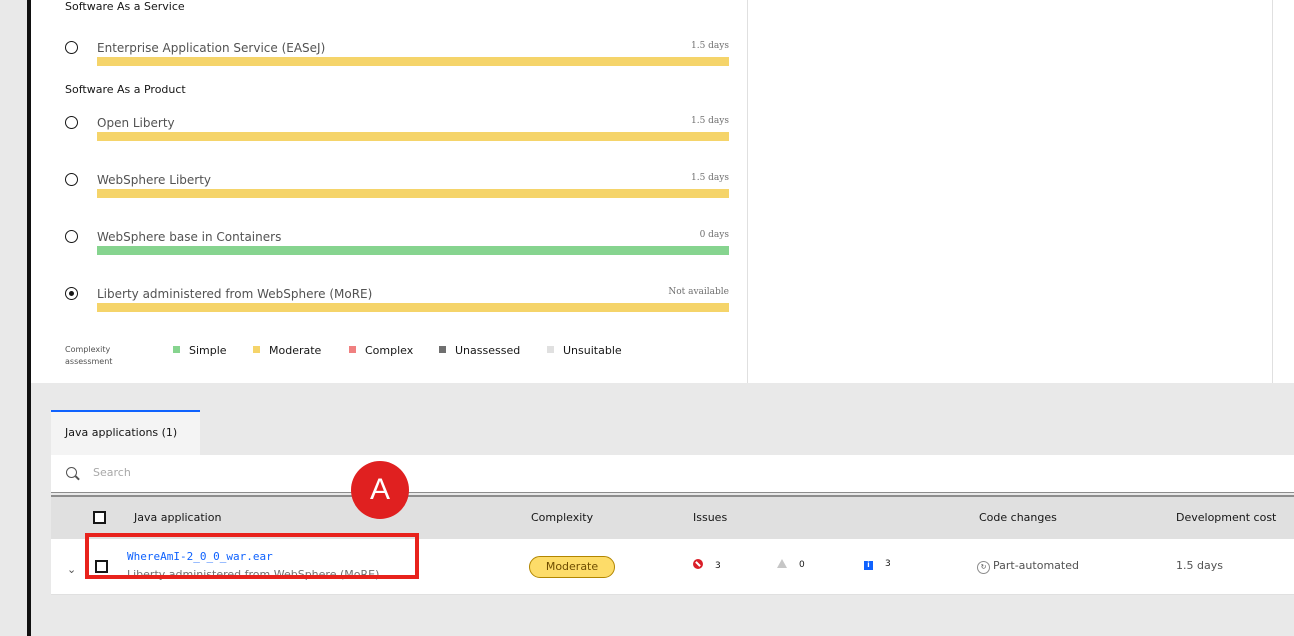 The height and width of the screenshot is (636, 1294). Describe the element at coordinates (718, 566) in the screenshot. I see `critical-count: 3` at that location.